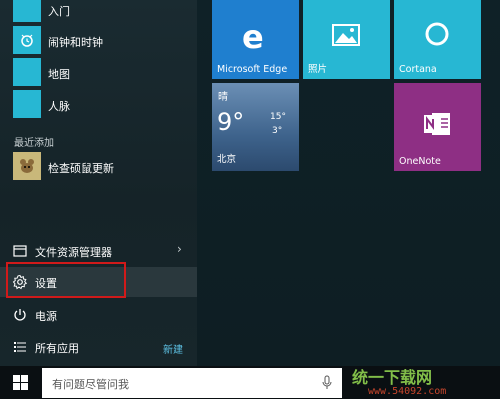 The height and width of the screenshot is (399, 500). Describe the element at coordinates (252, 69) in the screenshot. I see `tile-edge-label: Microsoft Edge` at that location.